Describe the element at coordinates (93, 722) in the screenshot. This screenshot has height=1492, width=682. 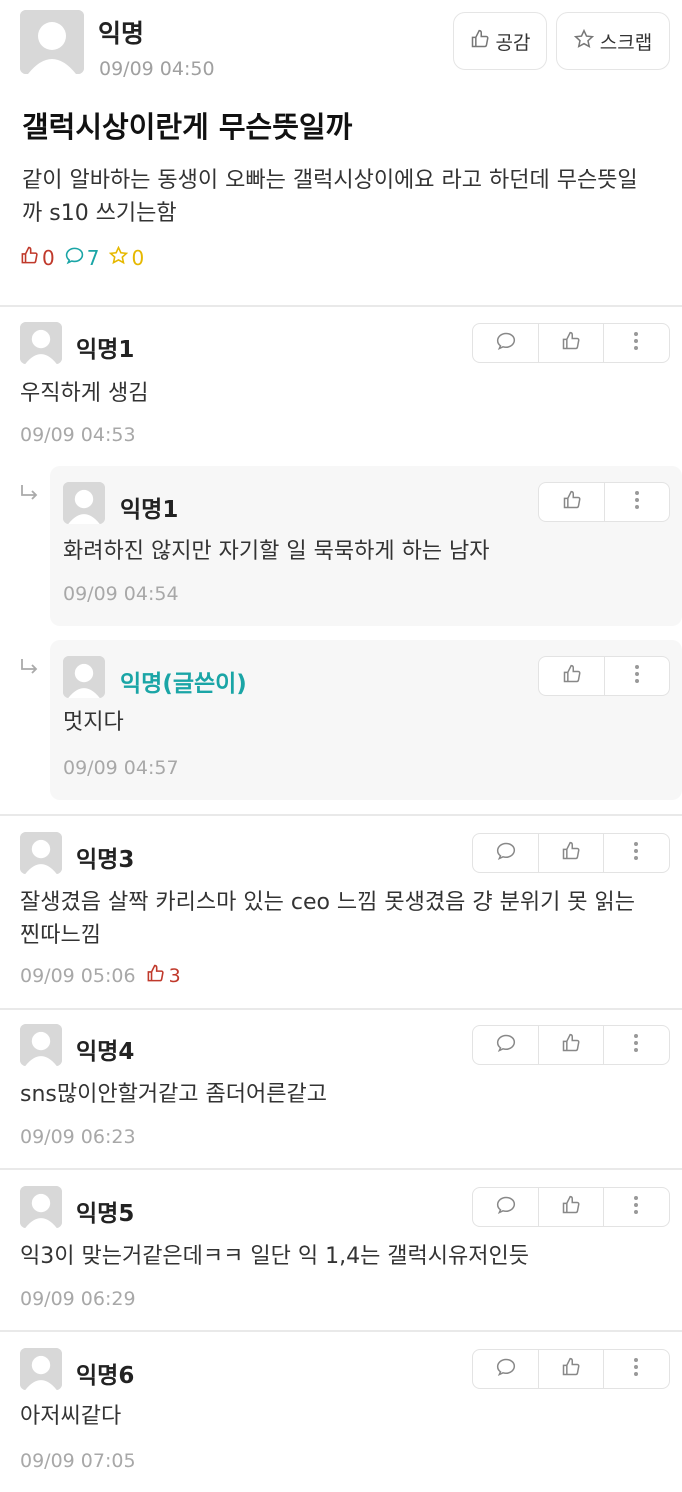
I see `reply-text: 멋지다` at that location.